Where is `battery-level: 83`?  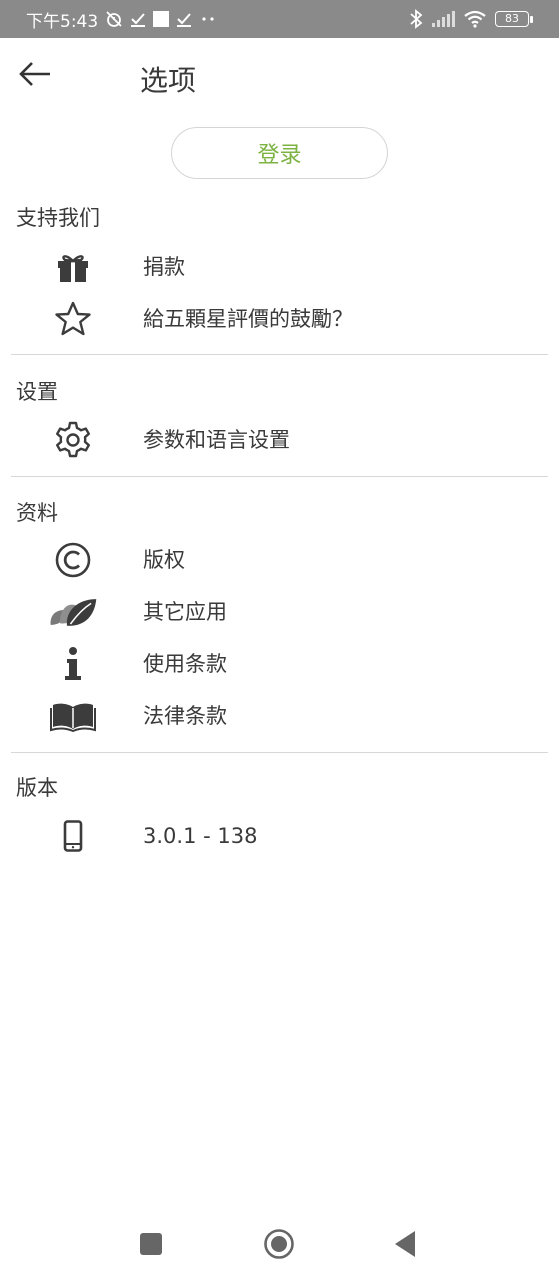 battery-level: 83 is located at coordinates (512, 19).